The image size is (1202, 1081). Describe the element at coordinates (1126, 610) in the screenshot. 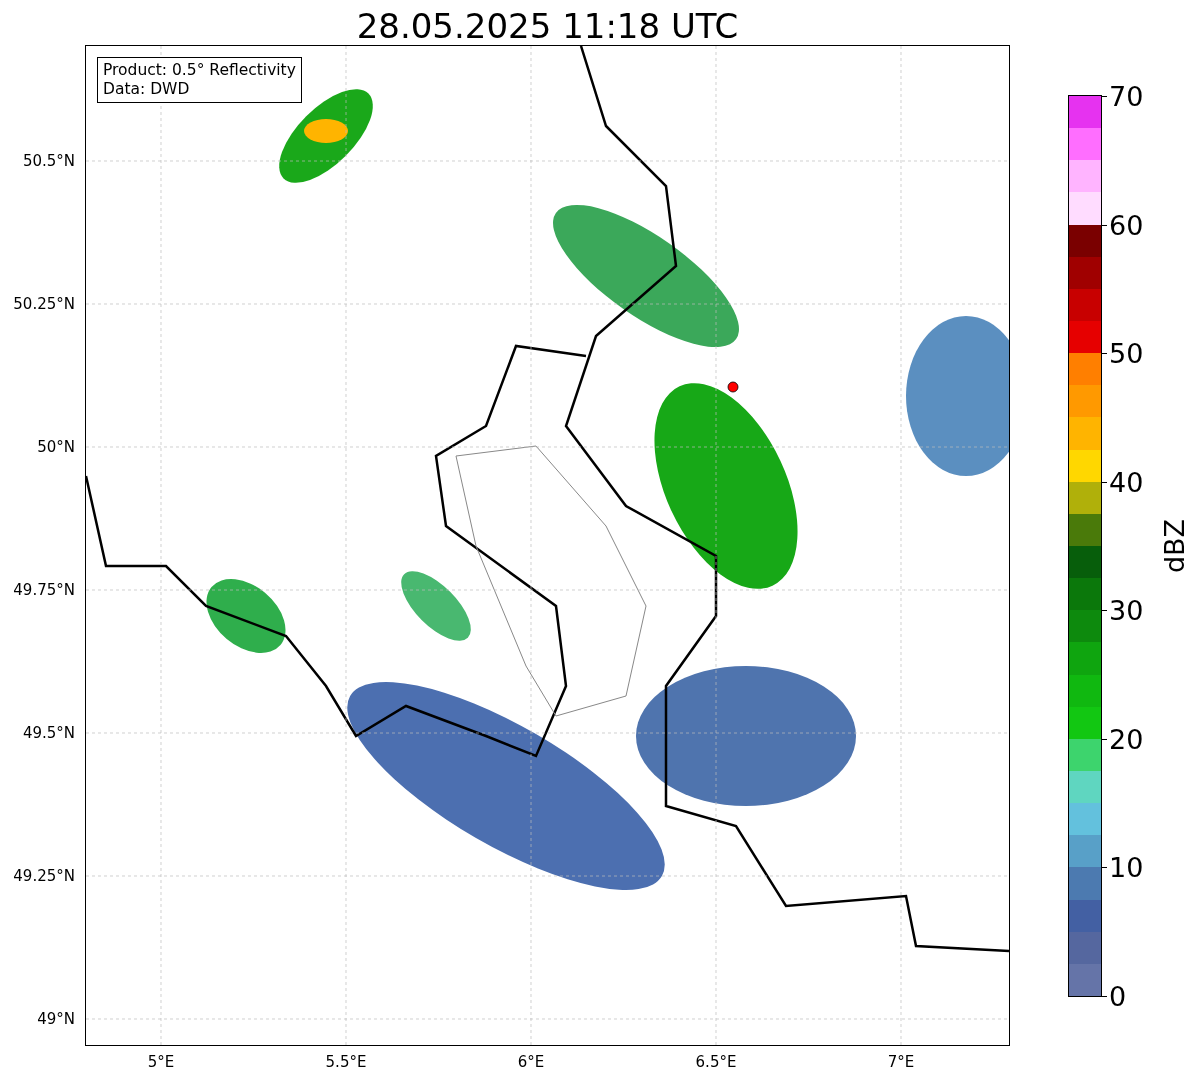

I see `colorbar-tick-label: 30` at that location.